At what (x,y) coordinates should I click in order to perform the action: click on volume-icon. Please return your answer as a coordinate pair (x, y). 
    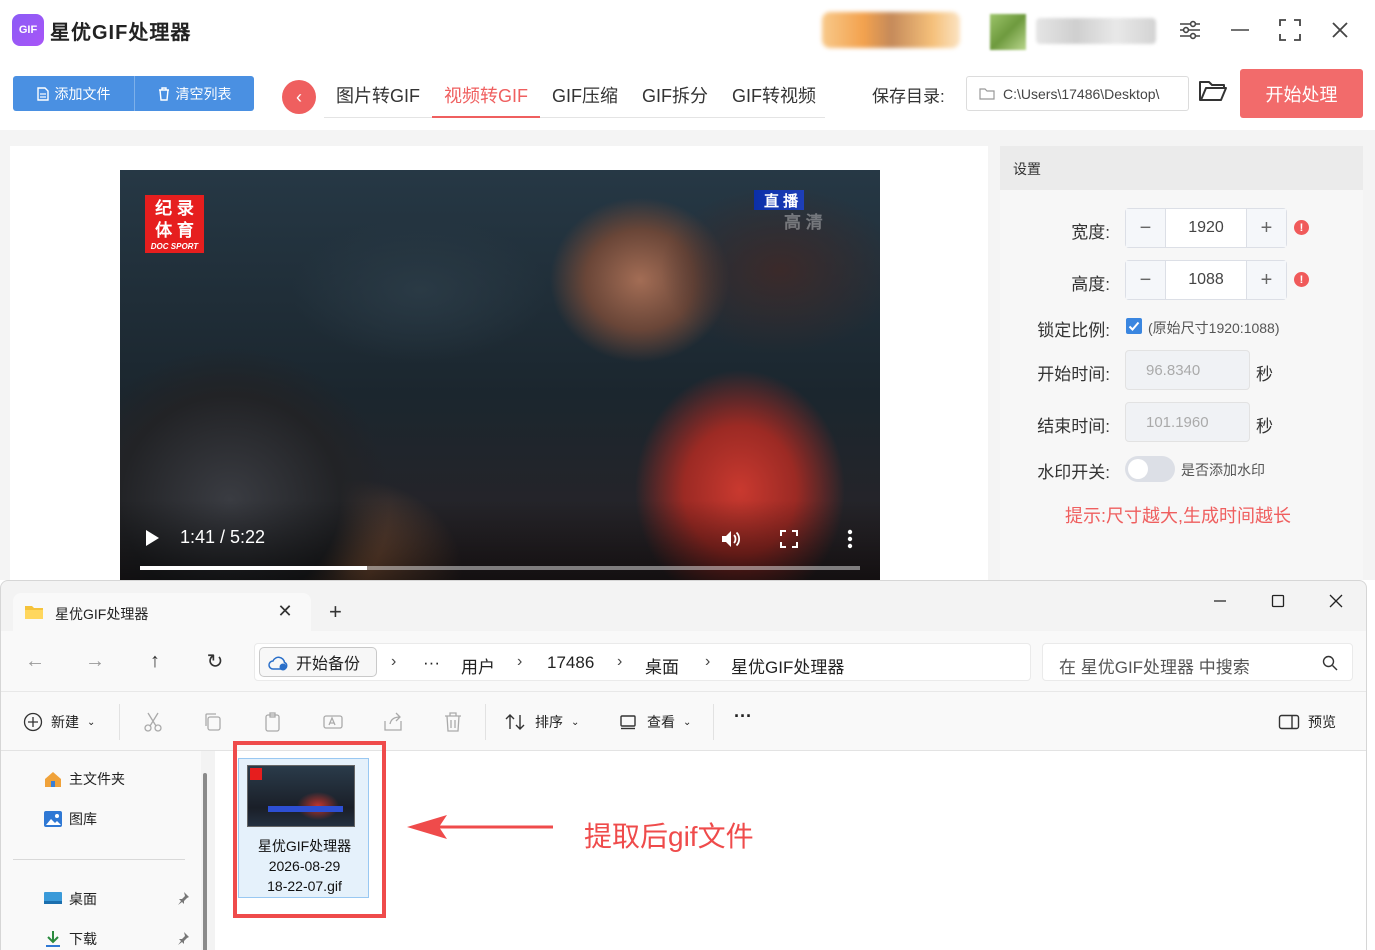
    Looking at the image, I should click on (731, 539).